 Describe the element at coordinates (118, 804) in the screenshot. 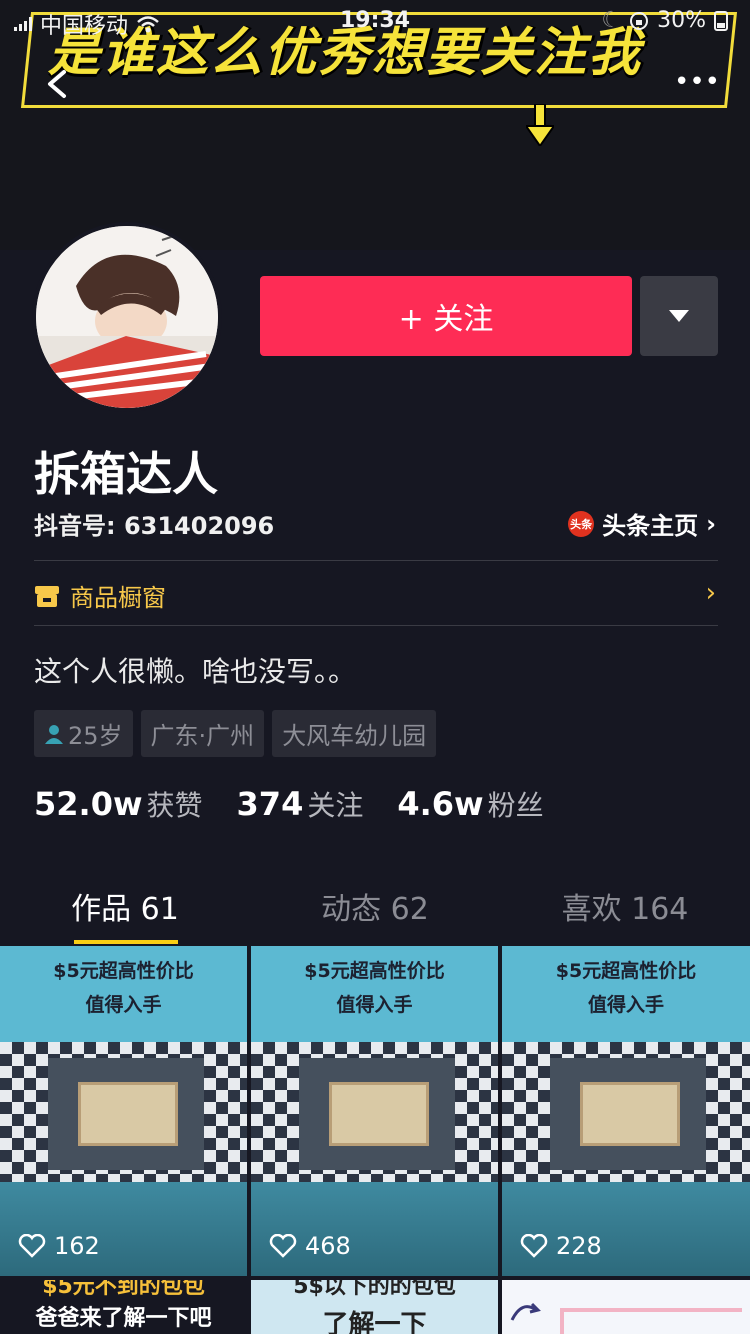

I see `likes-stat: 52.0w 获赞` at that location.